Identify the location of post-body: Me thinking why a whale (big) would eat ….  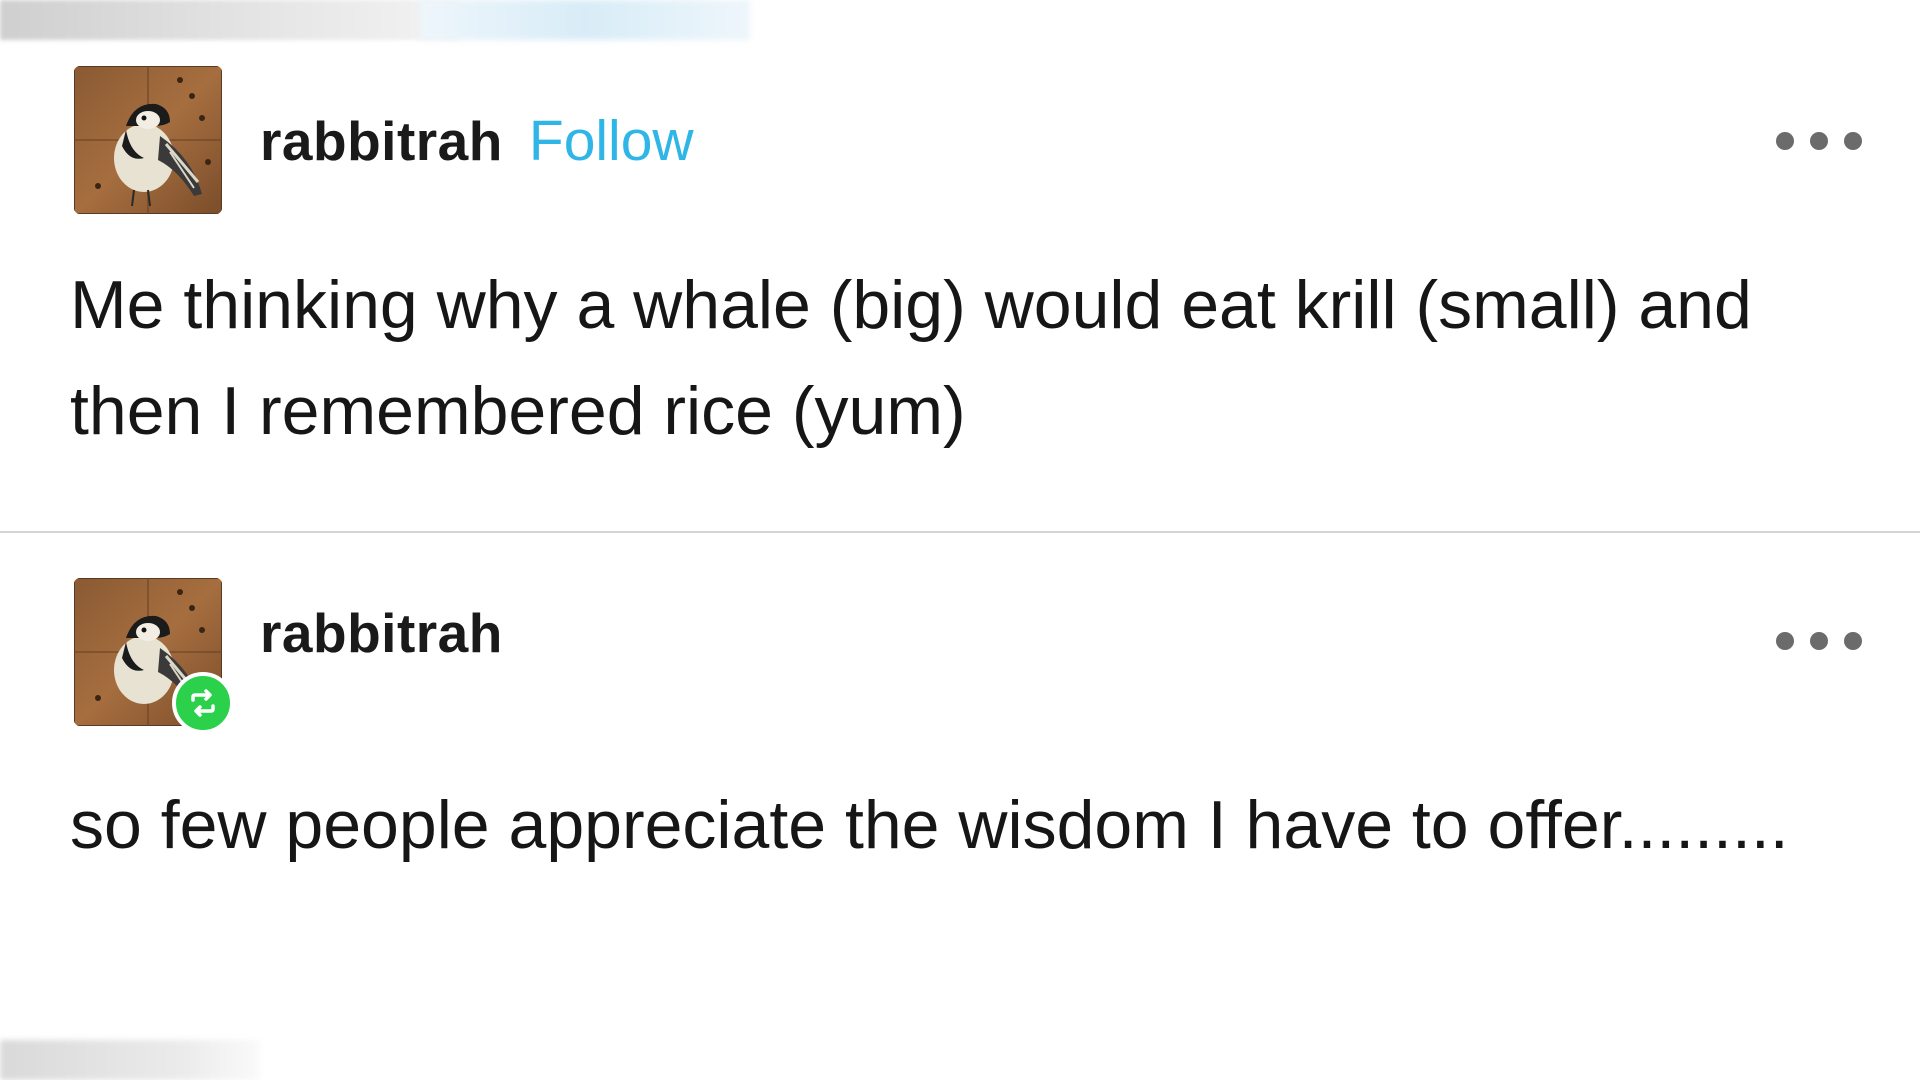
(911, 358).